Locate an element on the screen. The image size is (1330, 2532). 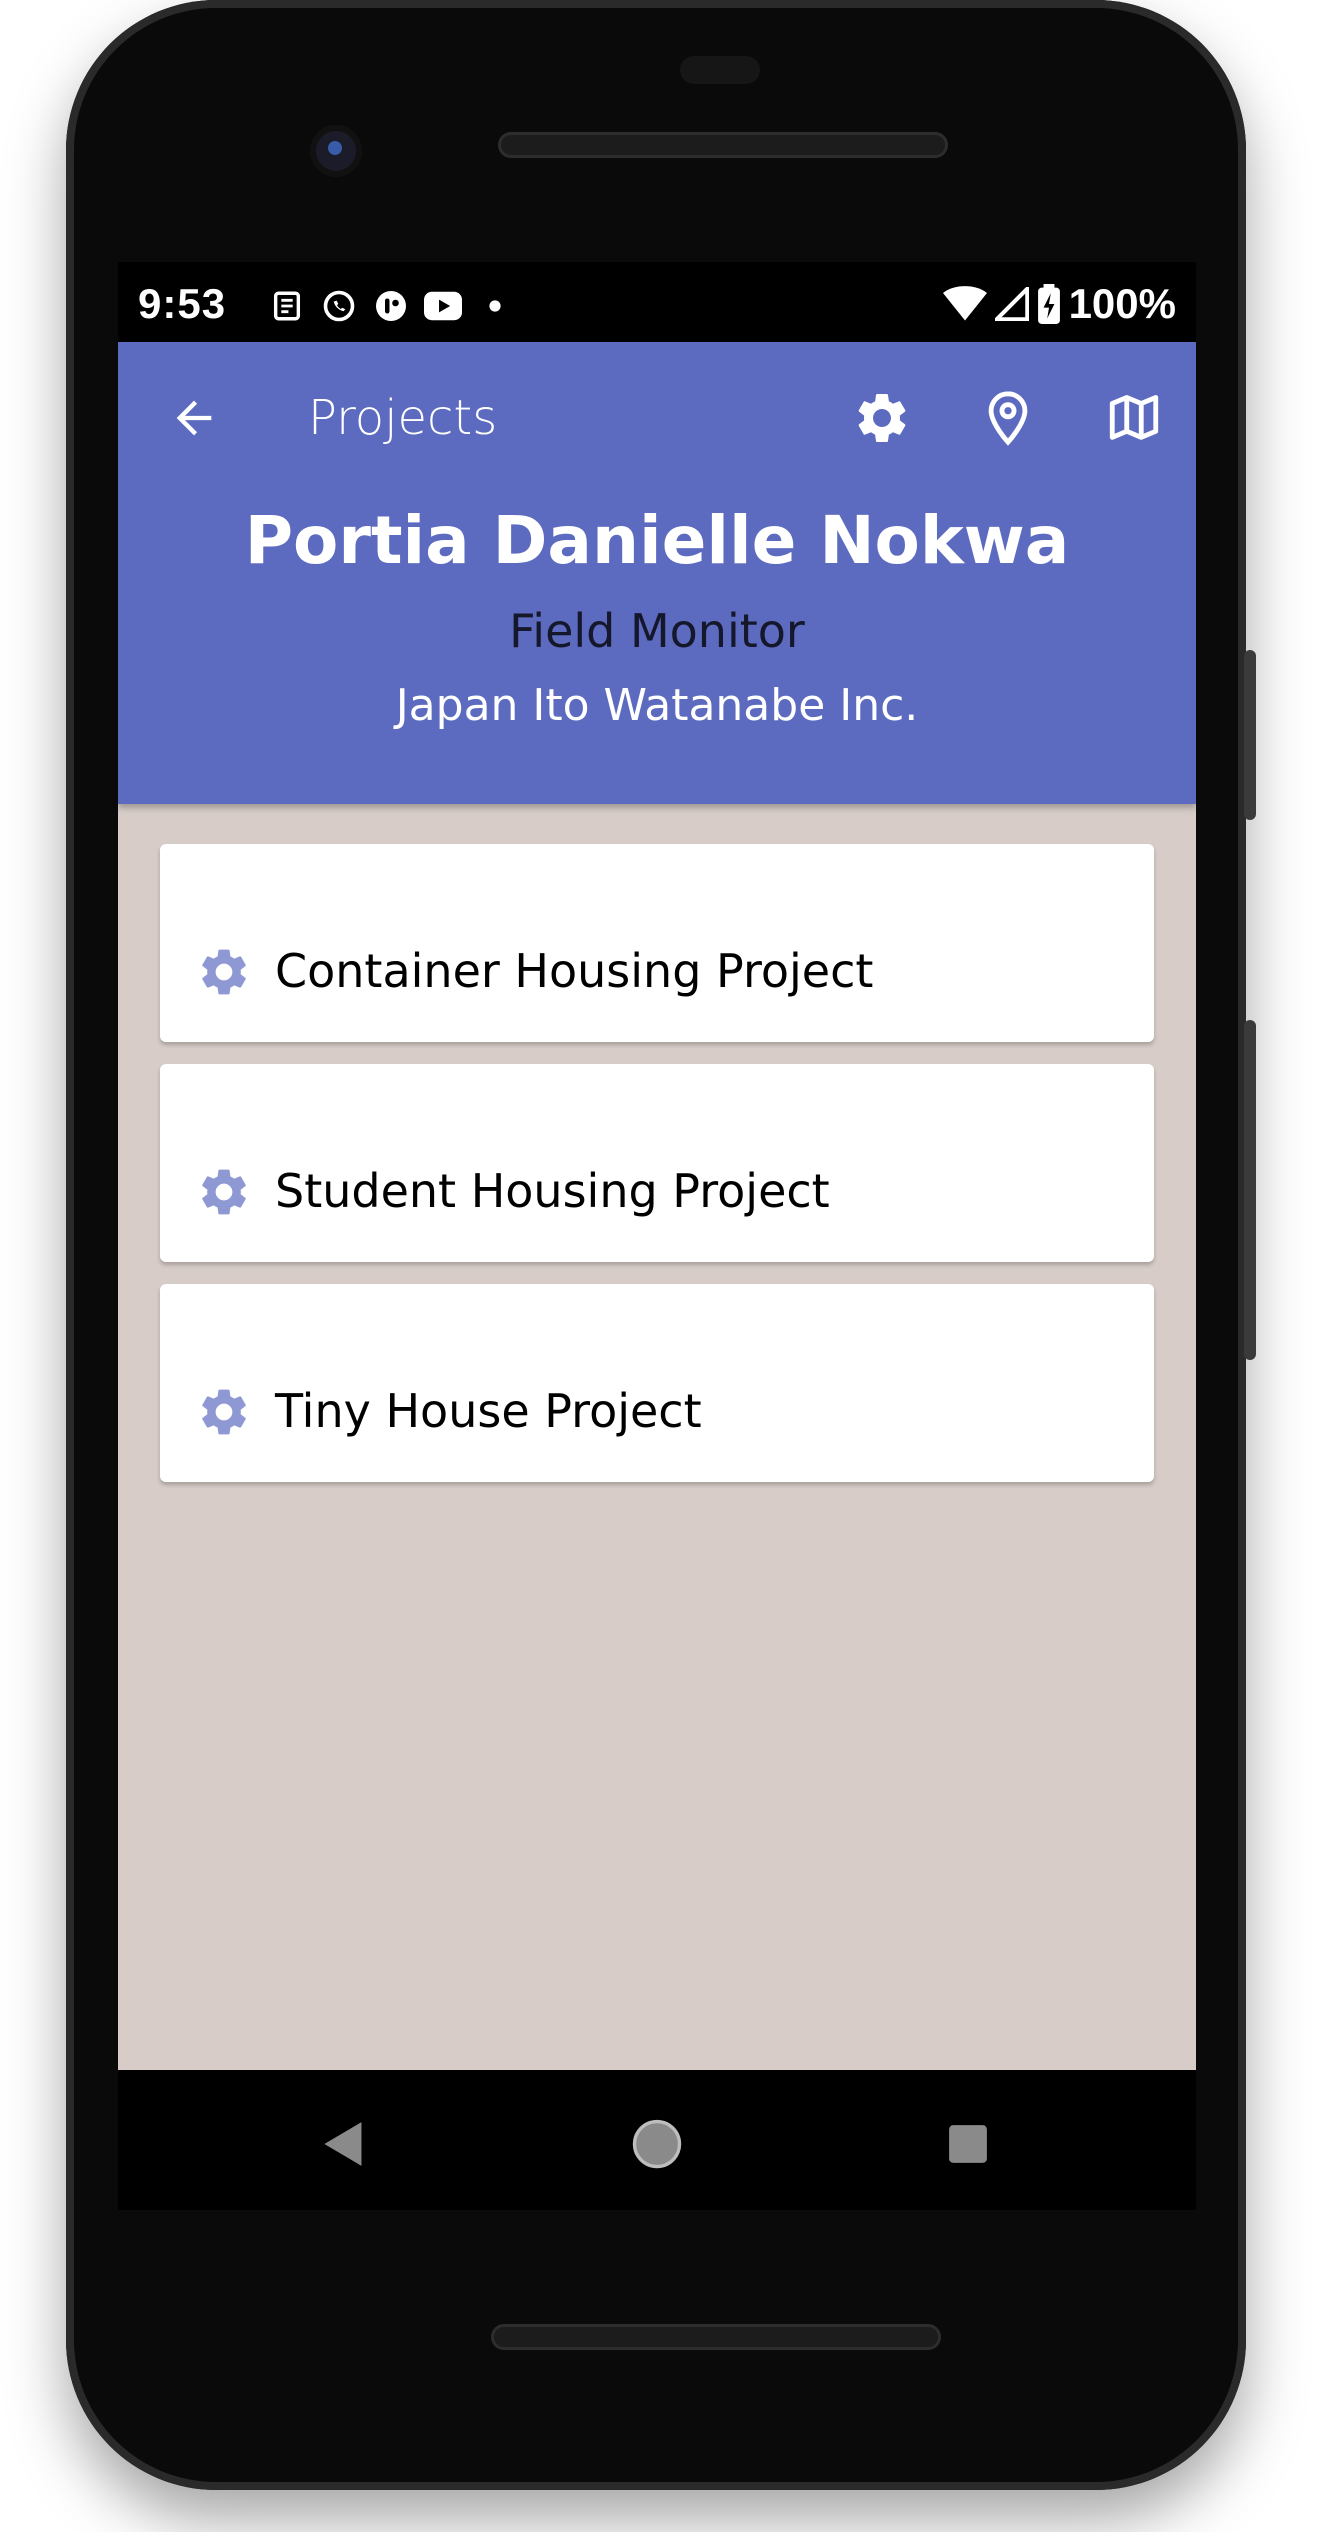
user-role: Field Monitor is located at coordinates (657, 631).